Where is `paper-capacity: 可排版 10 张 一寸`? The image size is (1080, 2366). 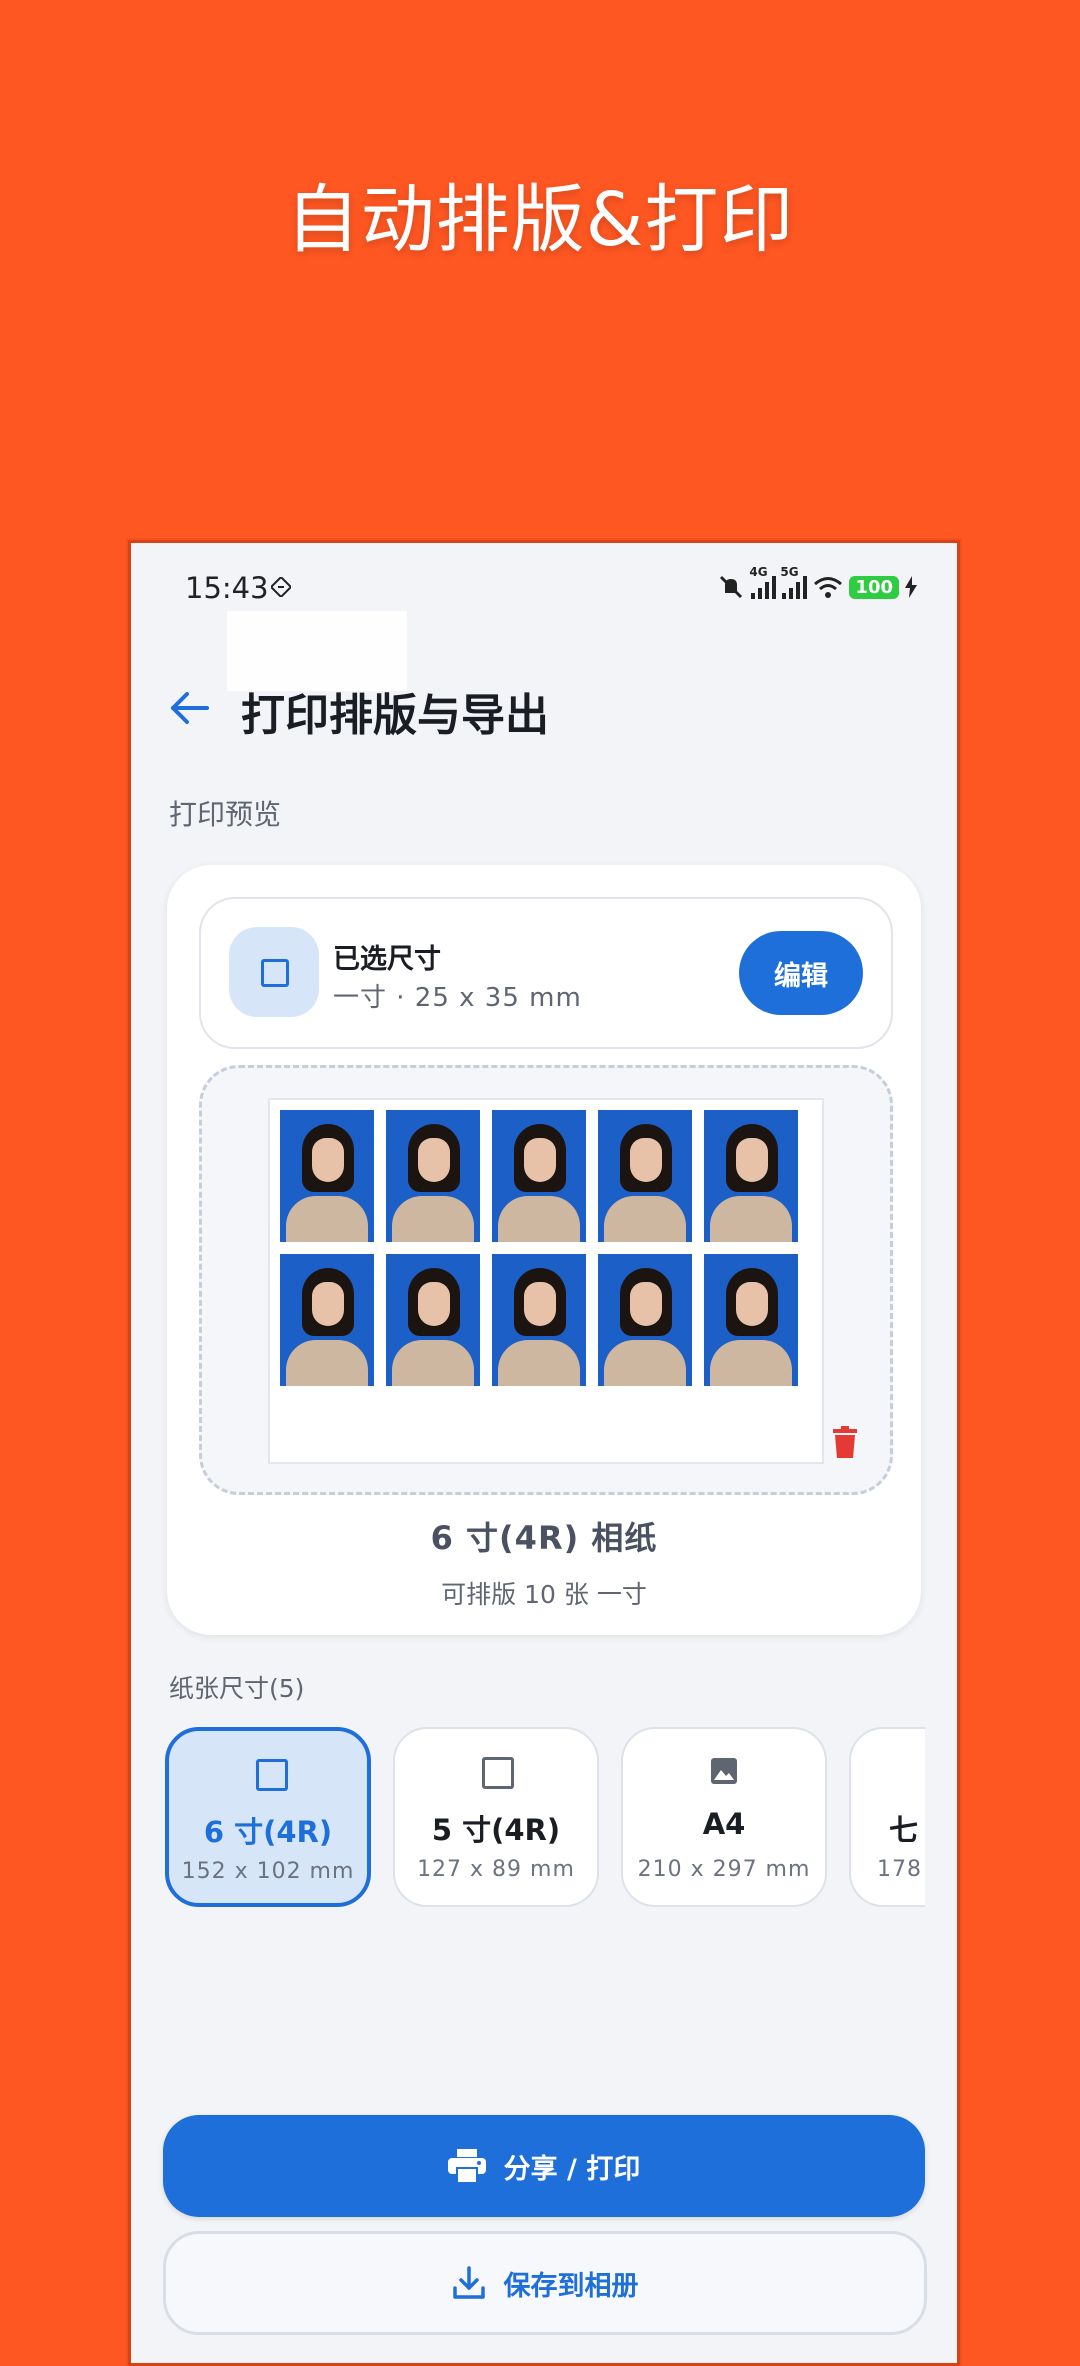
paper-capacity: 可排版 10 张 一寸 is located at coordinates (544, 1594).